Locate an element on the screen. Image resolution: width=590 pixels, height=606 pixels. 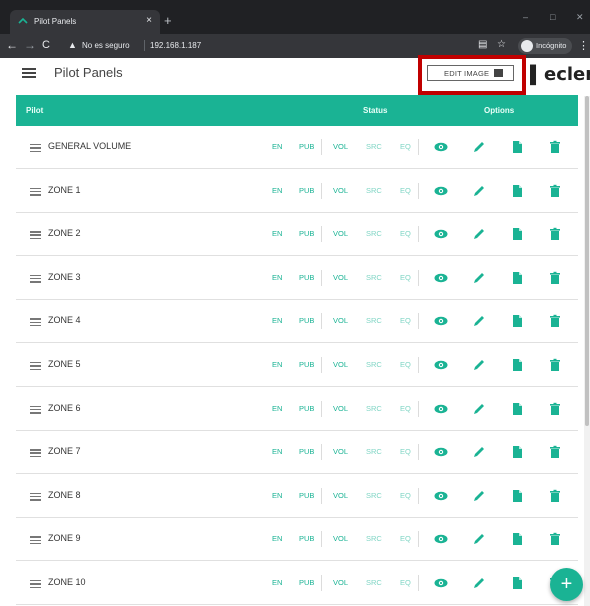
new-tab-button: + is located at coordinates (168, 20).